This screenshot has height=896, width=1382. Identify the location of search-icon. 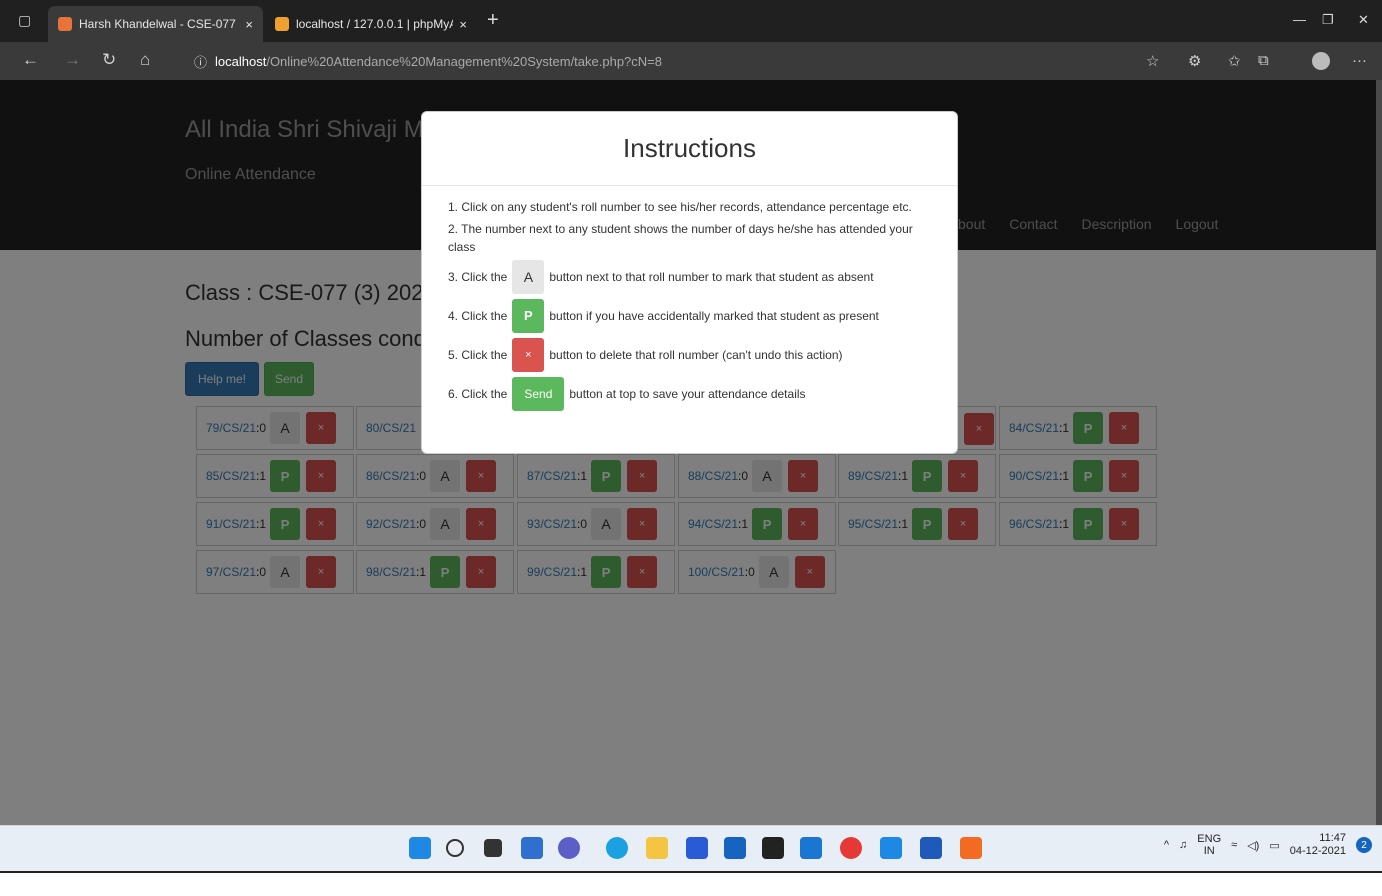
(455, 848).